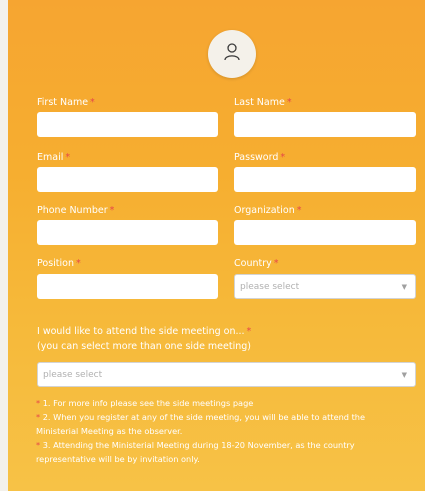 The image size is (425, 491). I want to click on first-name-label-text: First Name, so click(63, 102).